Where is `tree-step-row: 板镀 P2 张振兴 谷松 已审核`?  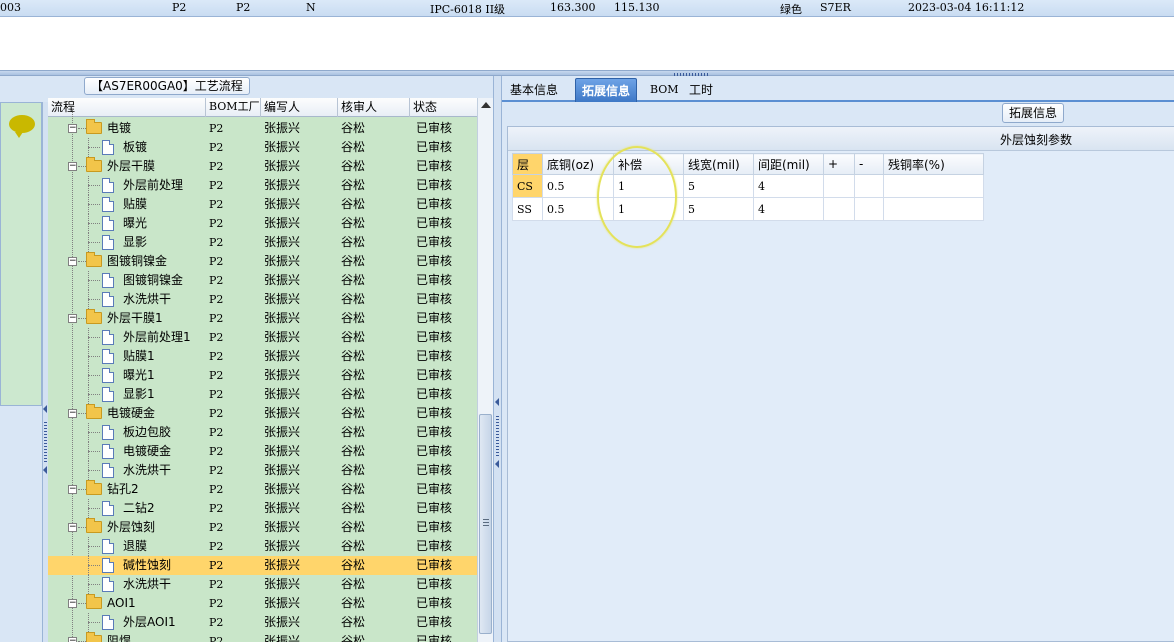
tree-step-row: 板镀 P2 张振兴 谷松 已审核 is located at coordinates (262, 147).